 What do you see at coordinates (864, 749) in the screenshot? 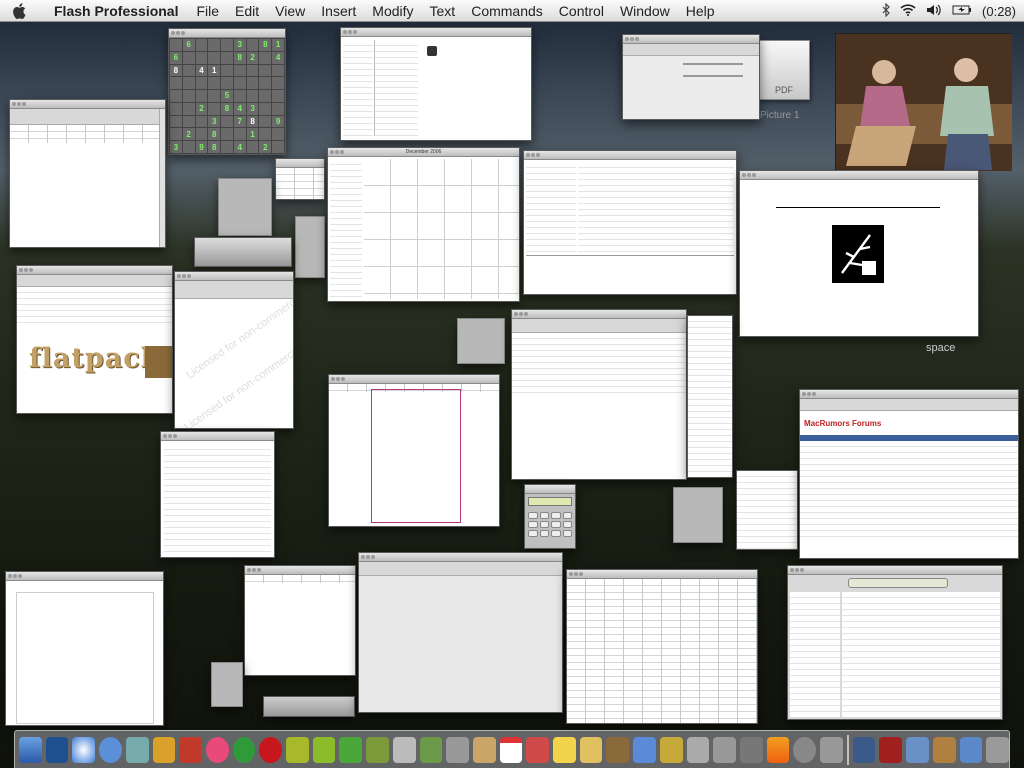
I see `pen-tool-dock-icon` at bounding box center [864, 749].